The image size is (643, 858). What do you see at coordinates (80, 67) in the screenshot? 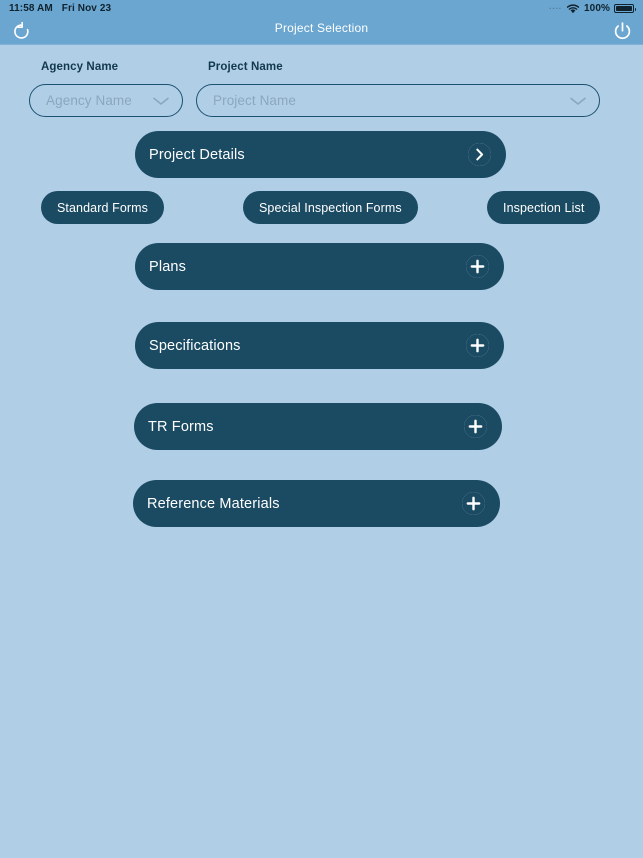
I see `agency-name-label: Agency Name` at bounding box center [80, 67].